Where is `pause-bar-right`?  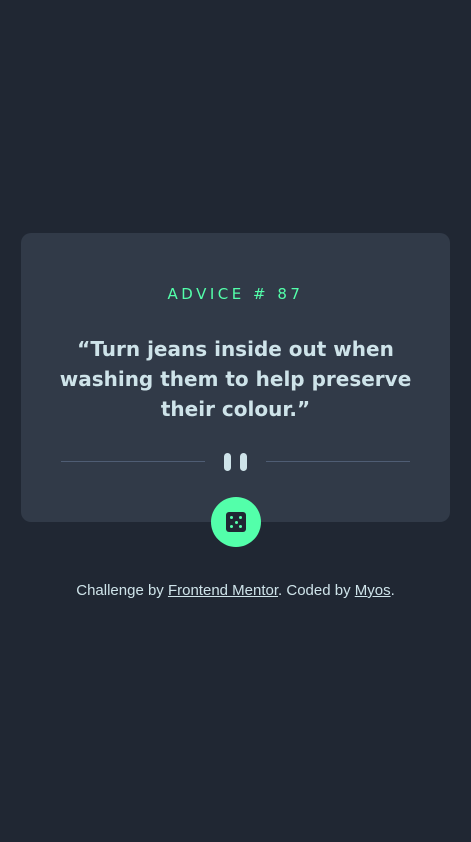 pause-bar-right is located at coordinates (243, 462).